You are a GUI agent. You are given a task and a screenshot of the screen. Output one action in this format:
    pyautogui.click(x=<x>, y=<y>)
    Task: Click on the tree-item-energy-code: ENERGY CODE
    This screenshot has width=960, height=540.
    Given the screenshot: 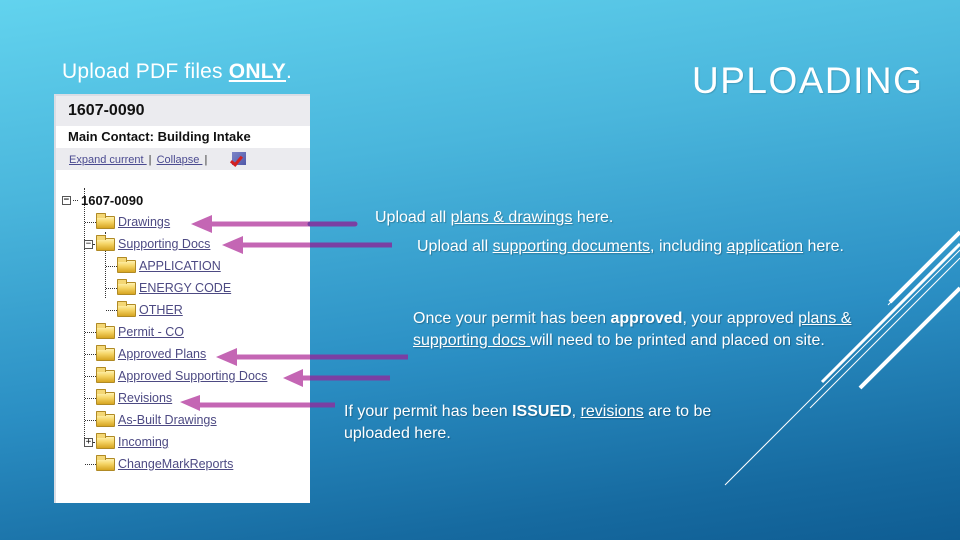 What is the action you would take?
    pyautogui.click(x=174, y=287)
    